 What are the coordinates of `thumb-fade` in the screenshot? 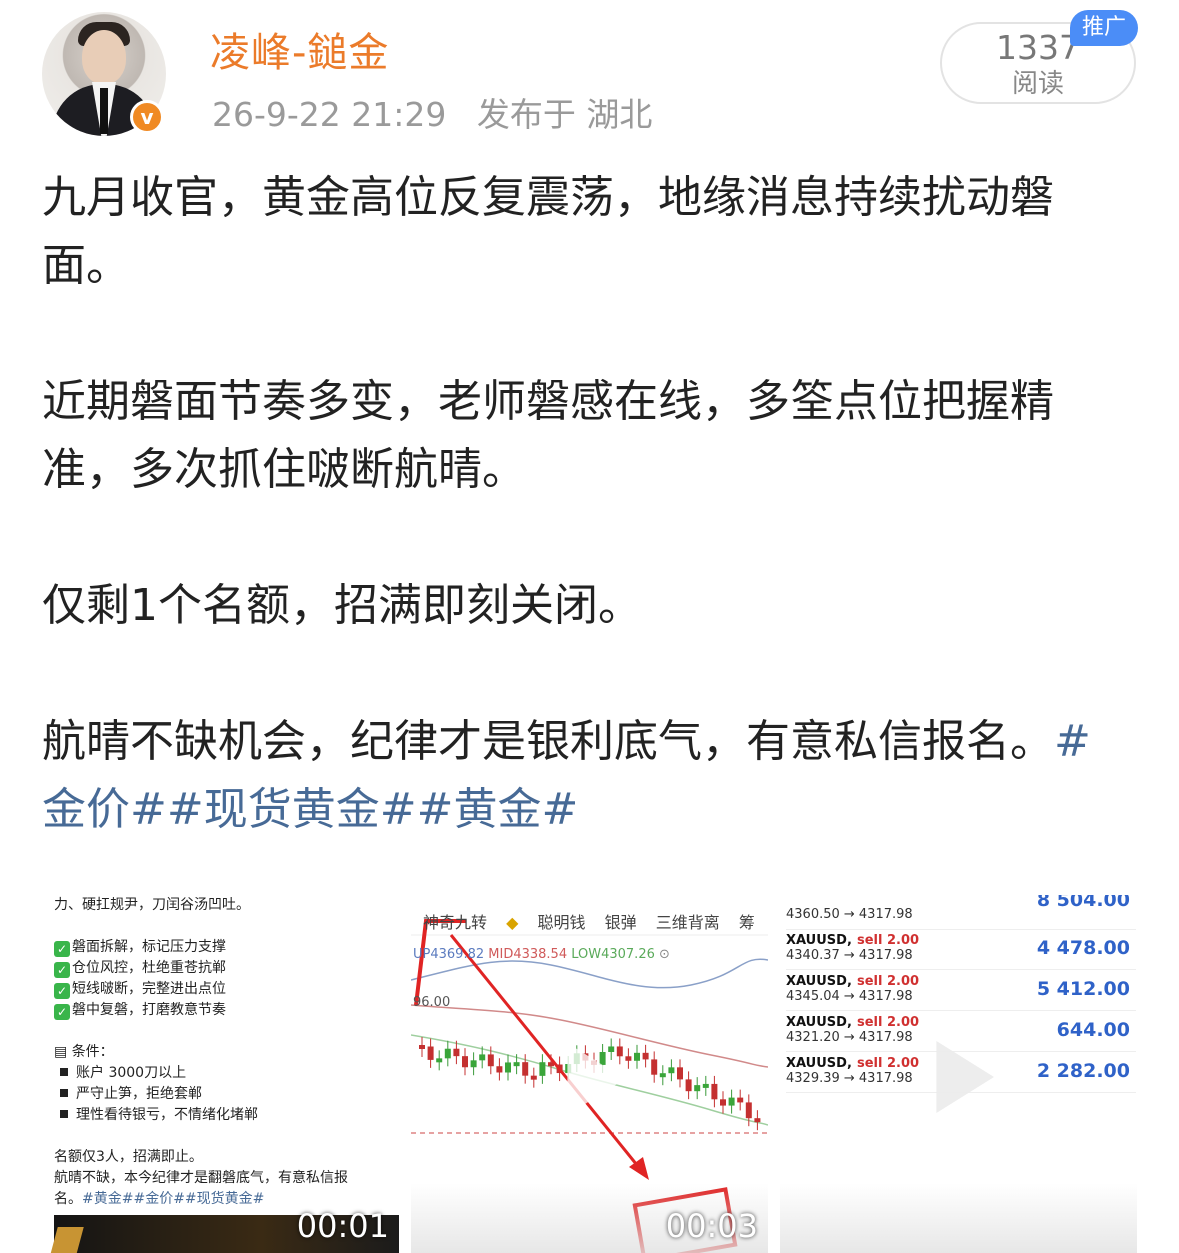 It's located at (958, 1218).